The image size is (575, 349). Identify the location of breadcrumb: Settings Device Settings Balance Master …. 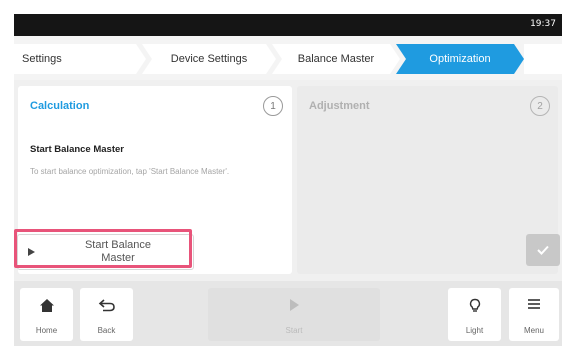
(288, 58).